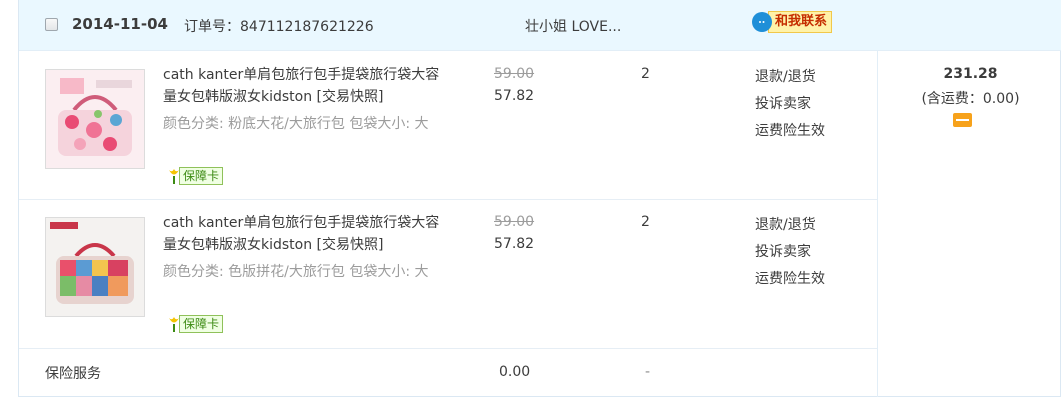  I want to click on contact-seller-button: 和我联系, so click(792, 22).